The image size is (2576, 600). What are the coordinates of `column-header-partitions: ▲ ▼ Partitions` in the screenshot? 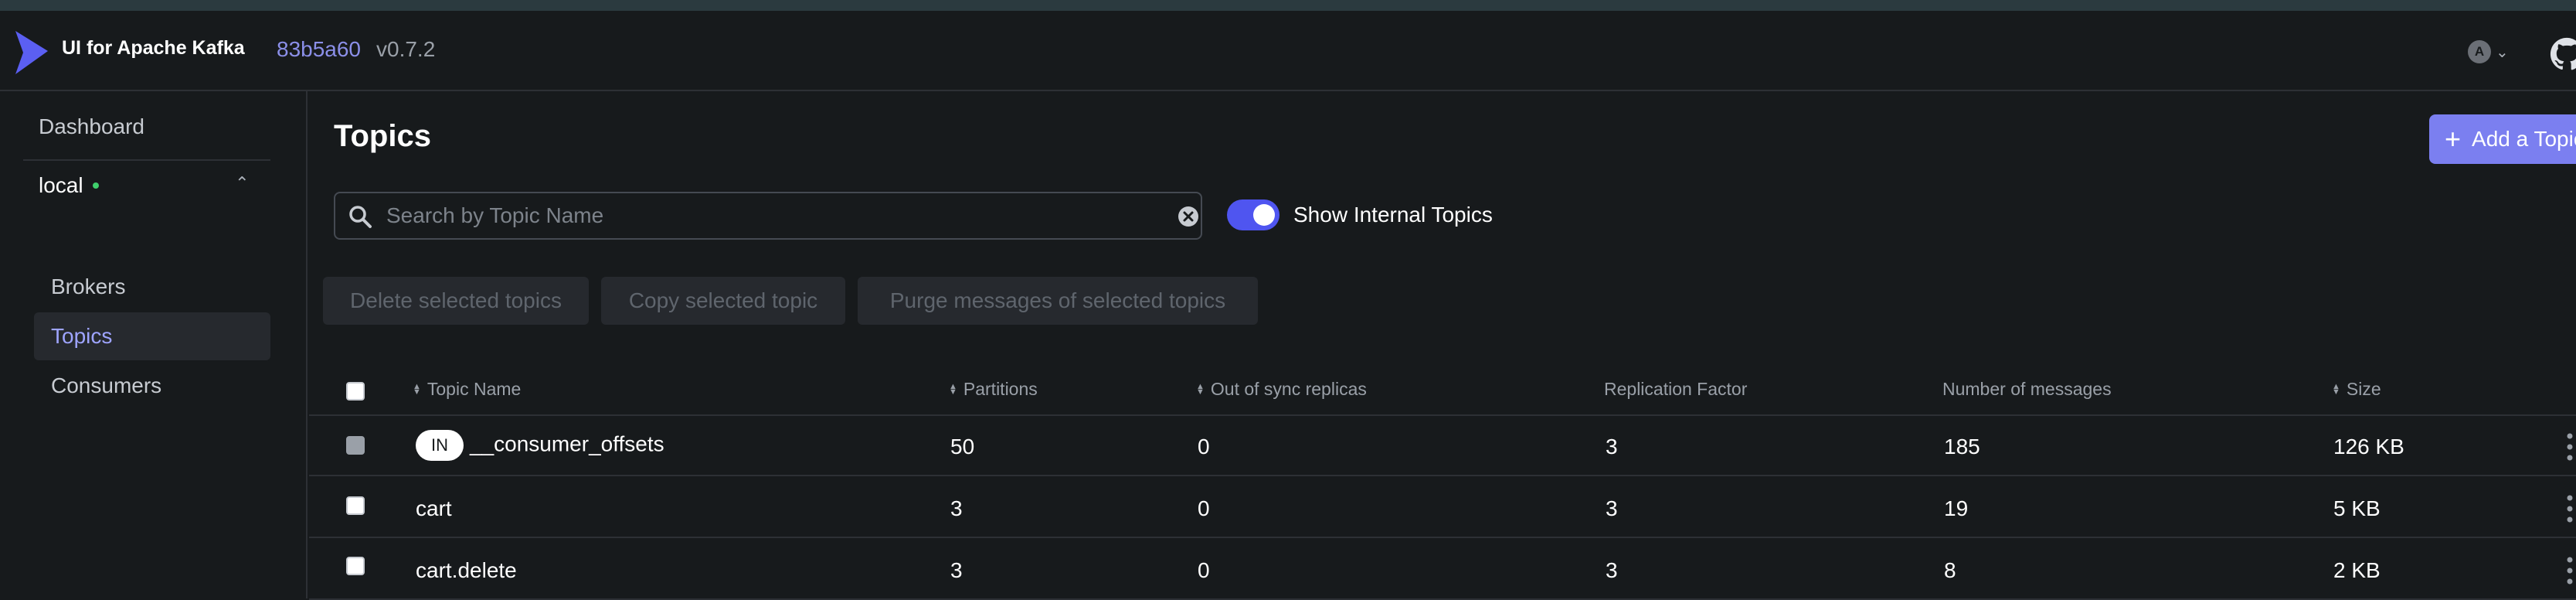 It's located at (993, 389).